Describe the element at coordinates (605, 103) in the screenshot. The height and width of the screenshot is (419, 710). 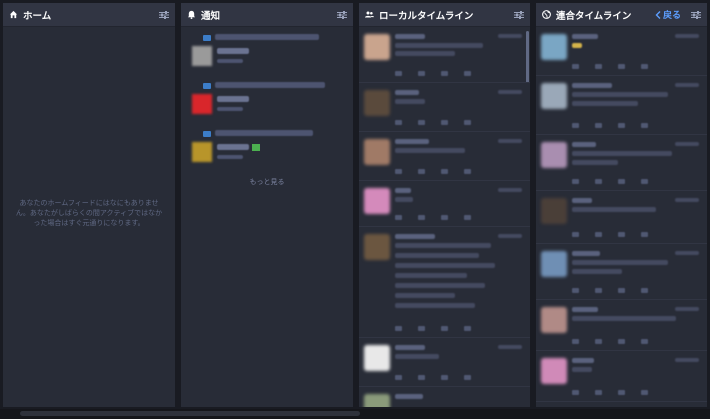
I see `status-content` at that location.